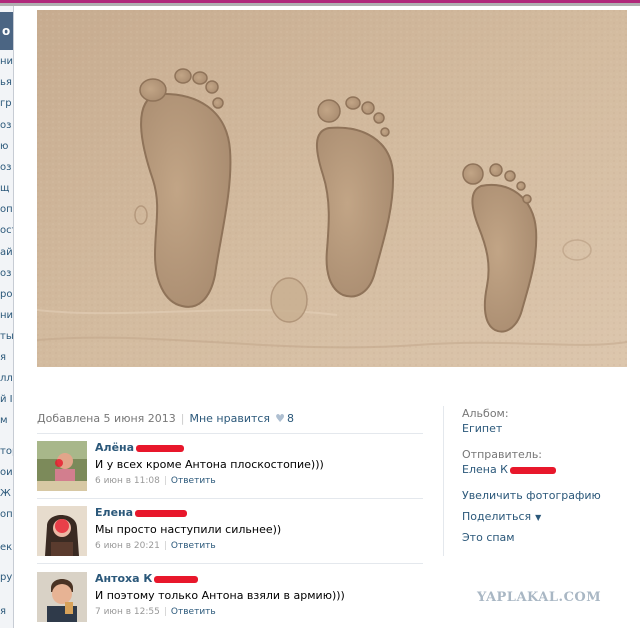 This screenshot has height=628, width=640. Describe the element at coordinates (220, 595) in the screenshot. I see `comment-text: И поэтому только Антона взяли в армию)))` at that location.